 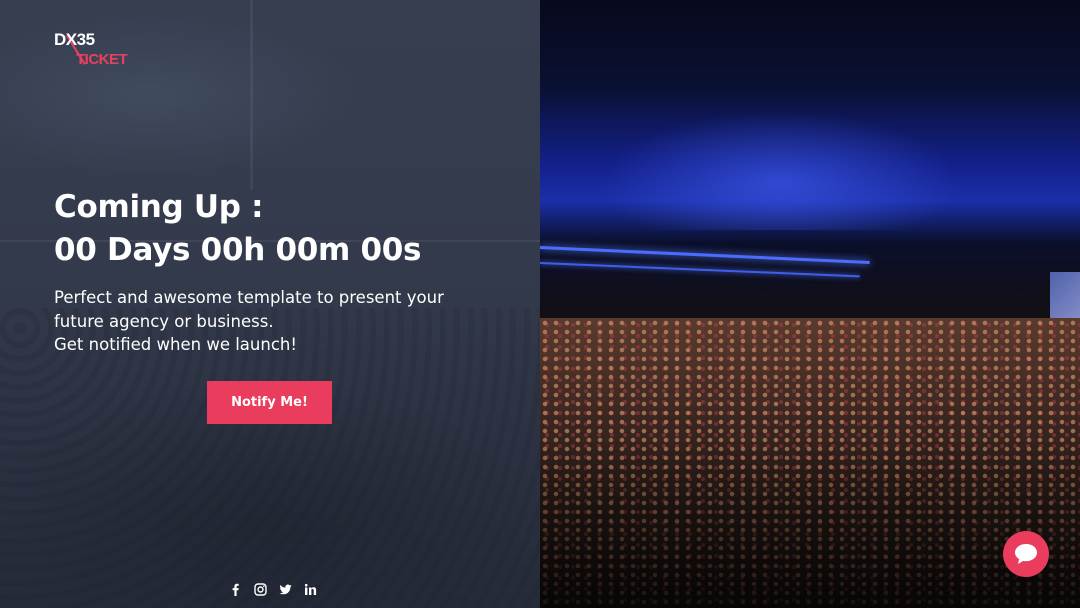 What do you see at coordinates (74, 39) in the screenshot?
I see `logo-text: DX35` at bounding box center [74, 39].